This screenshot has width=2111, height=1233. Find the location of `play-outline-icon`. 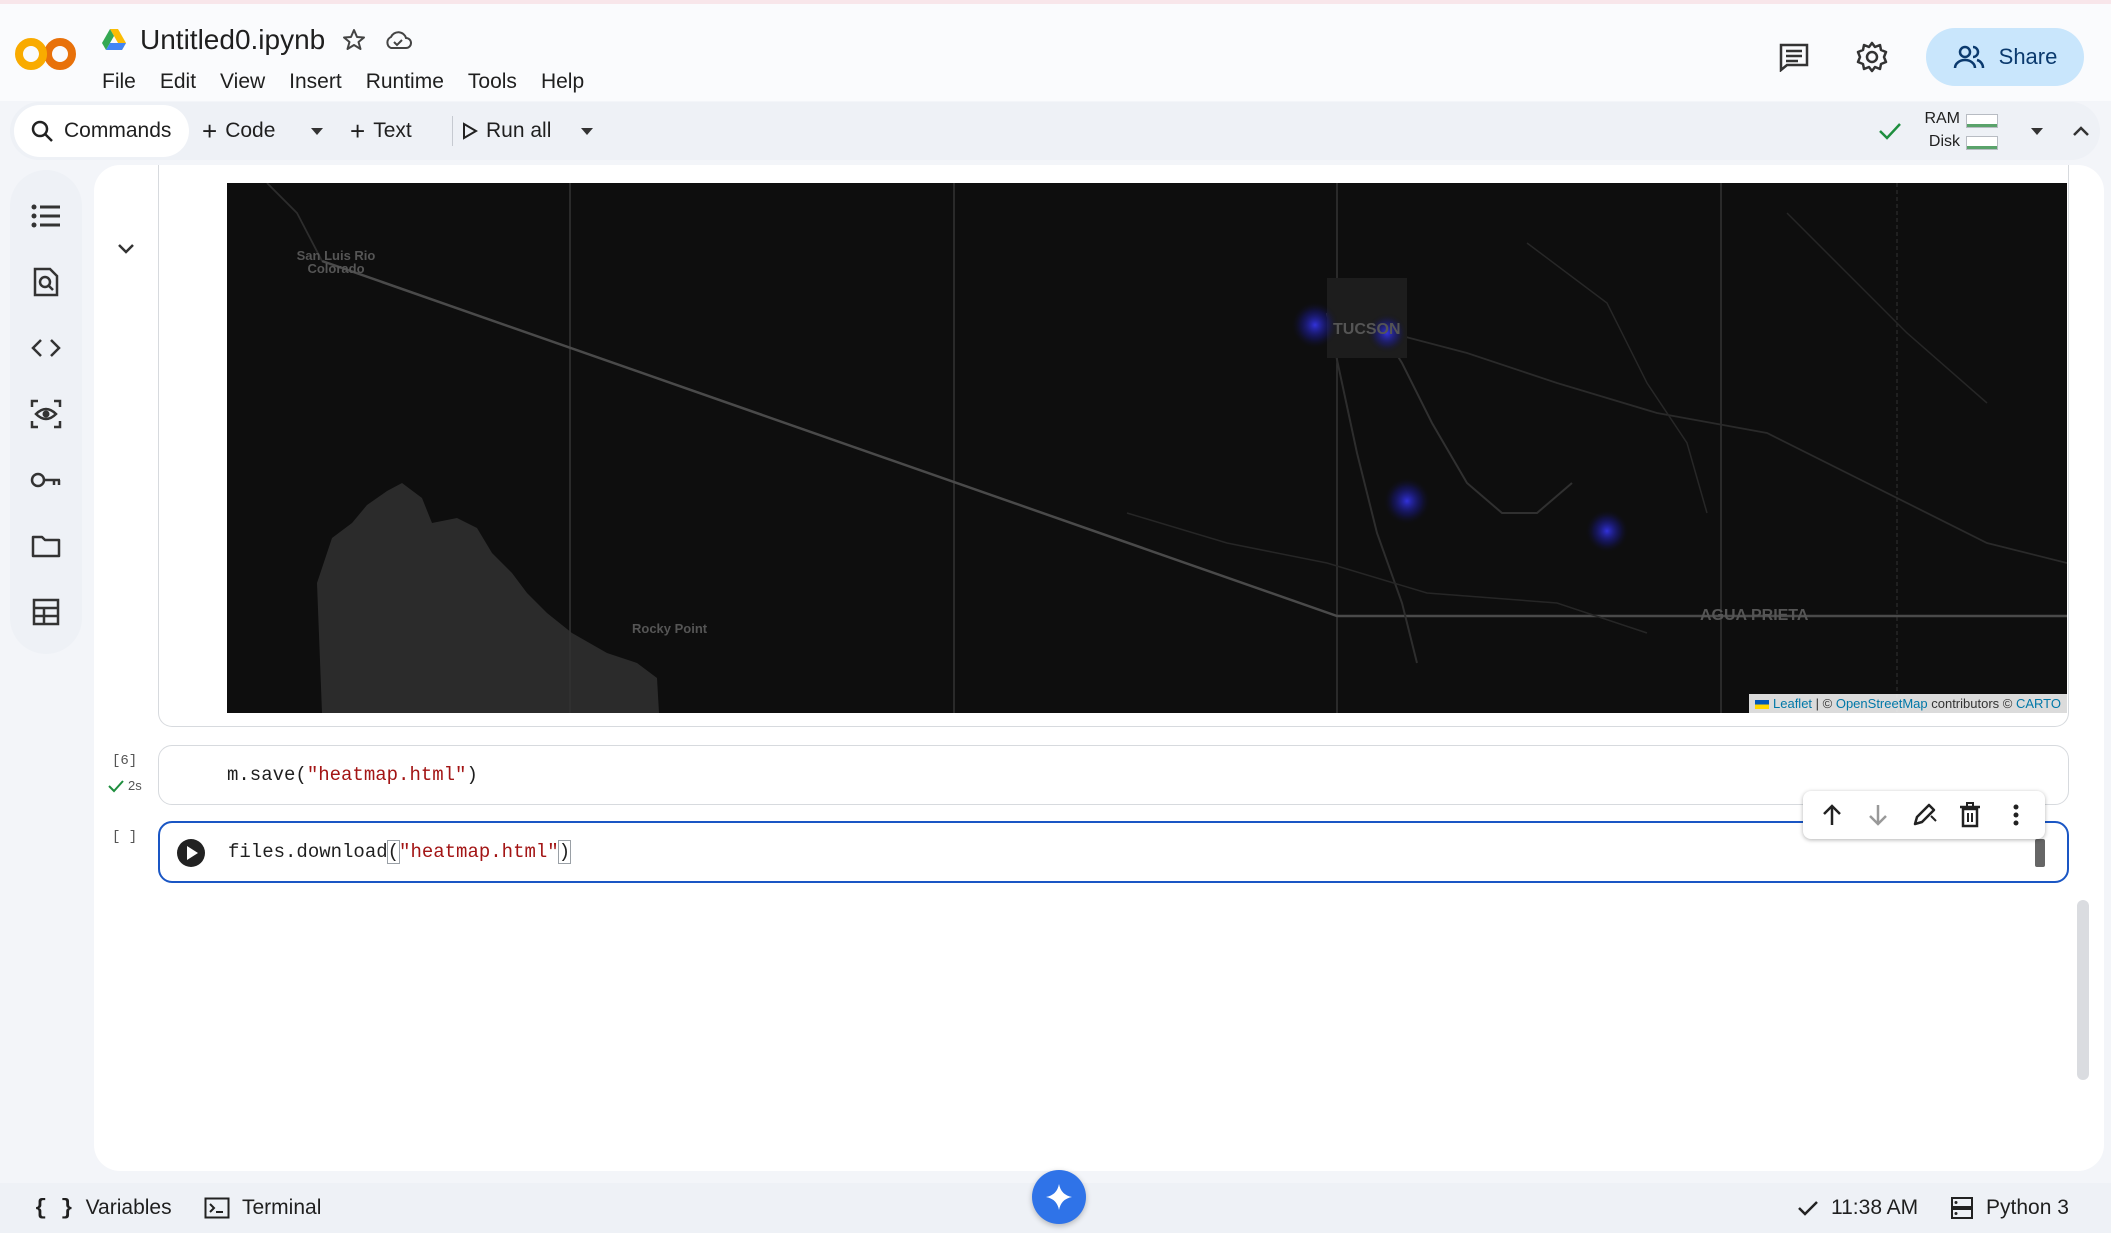

play-outline-icon is located at coordinates (470, 131).